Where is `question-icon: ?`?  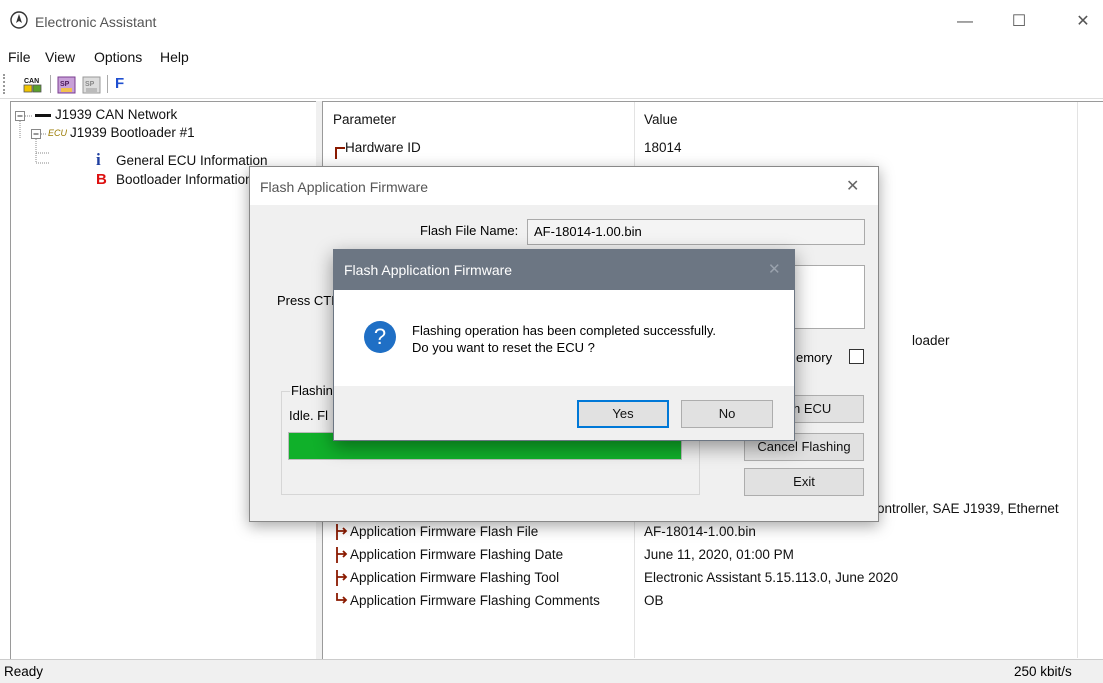 question-icon: ? is located at coordinates (380, 337).